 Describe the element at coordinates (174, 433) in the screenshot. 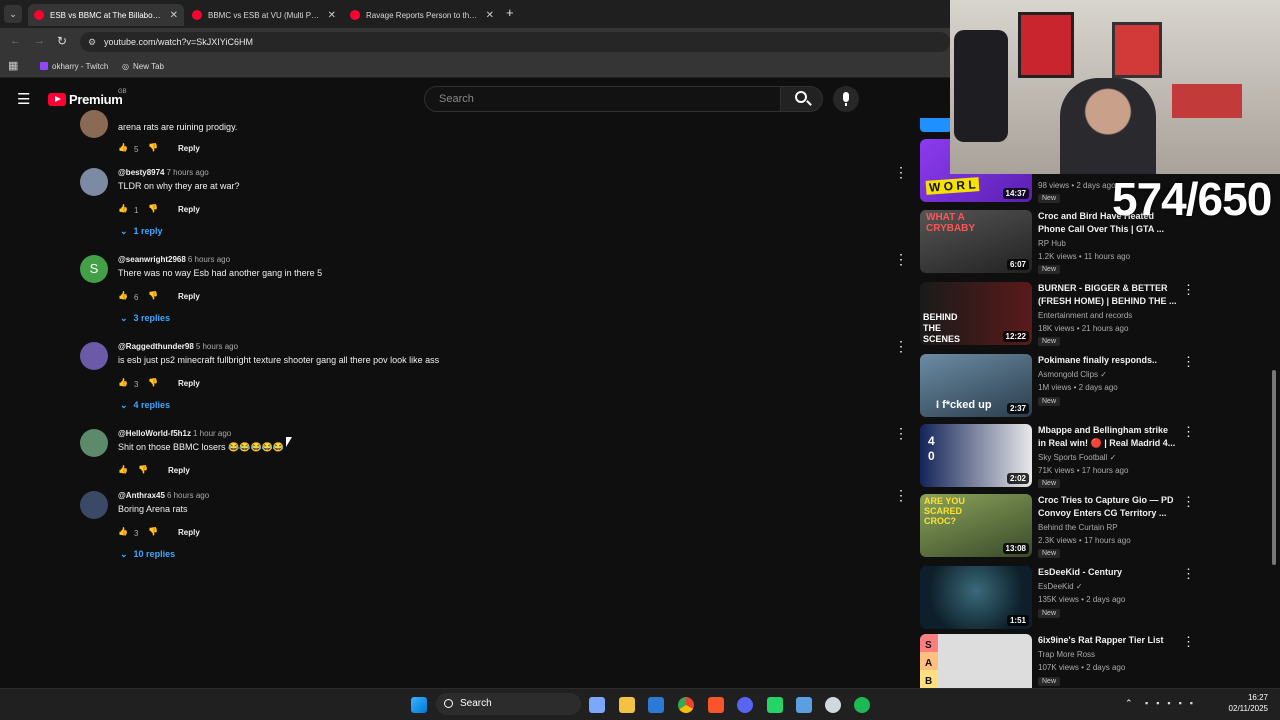

I see `comment-author: @HelloWorld-f5h1z 1 hour ago` at that location.